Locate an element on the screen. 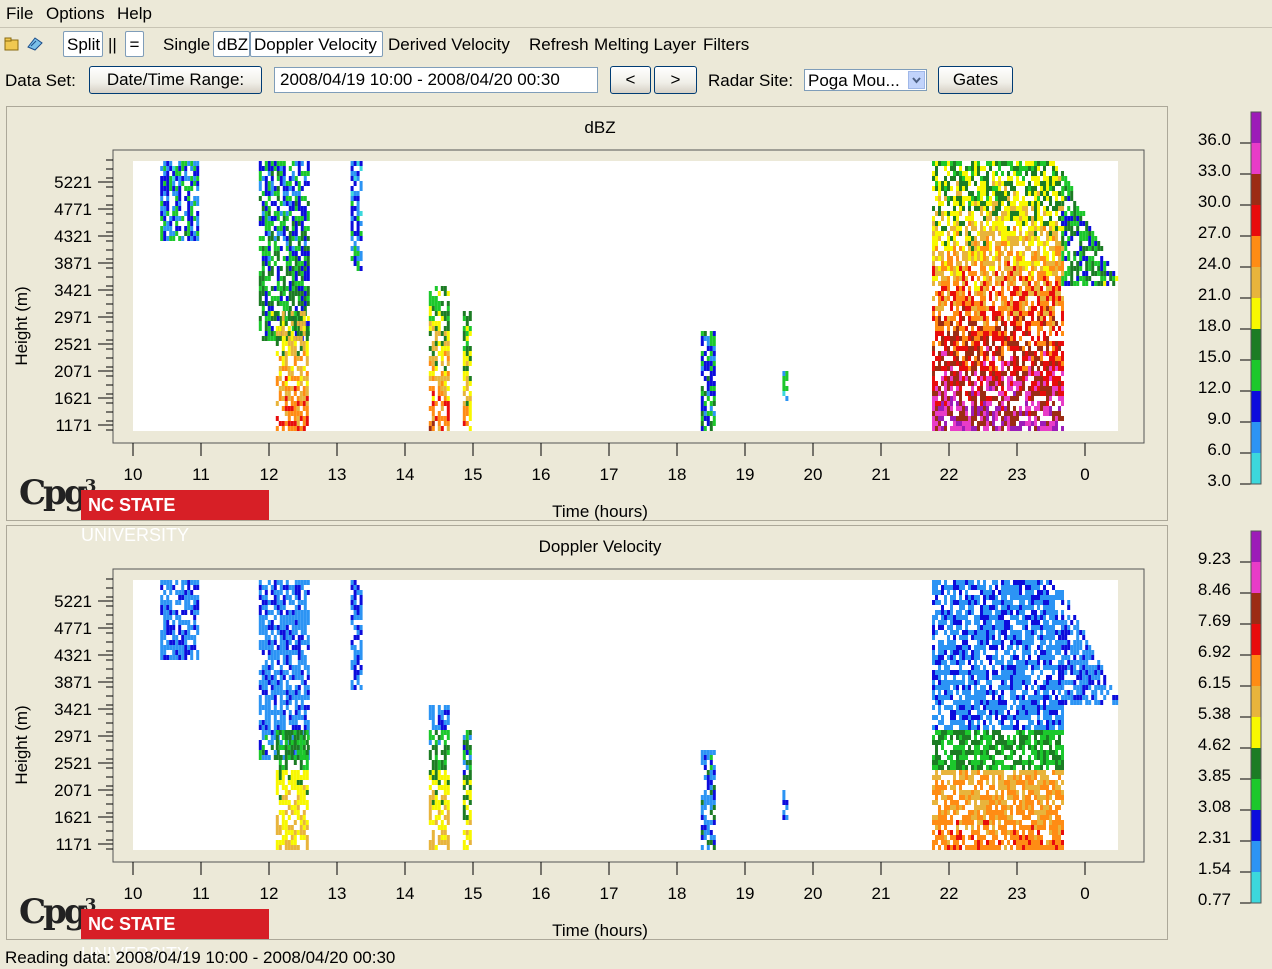 The width and height of the screenshot is (1272, 969). save-data-icon is located at coordinates (35, 43).